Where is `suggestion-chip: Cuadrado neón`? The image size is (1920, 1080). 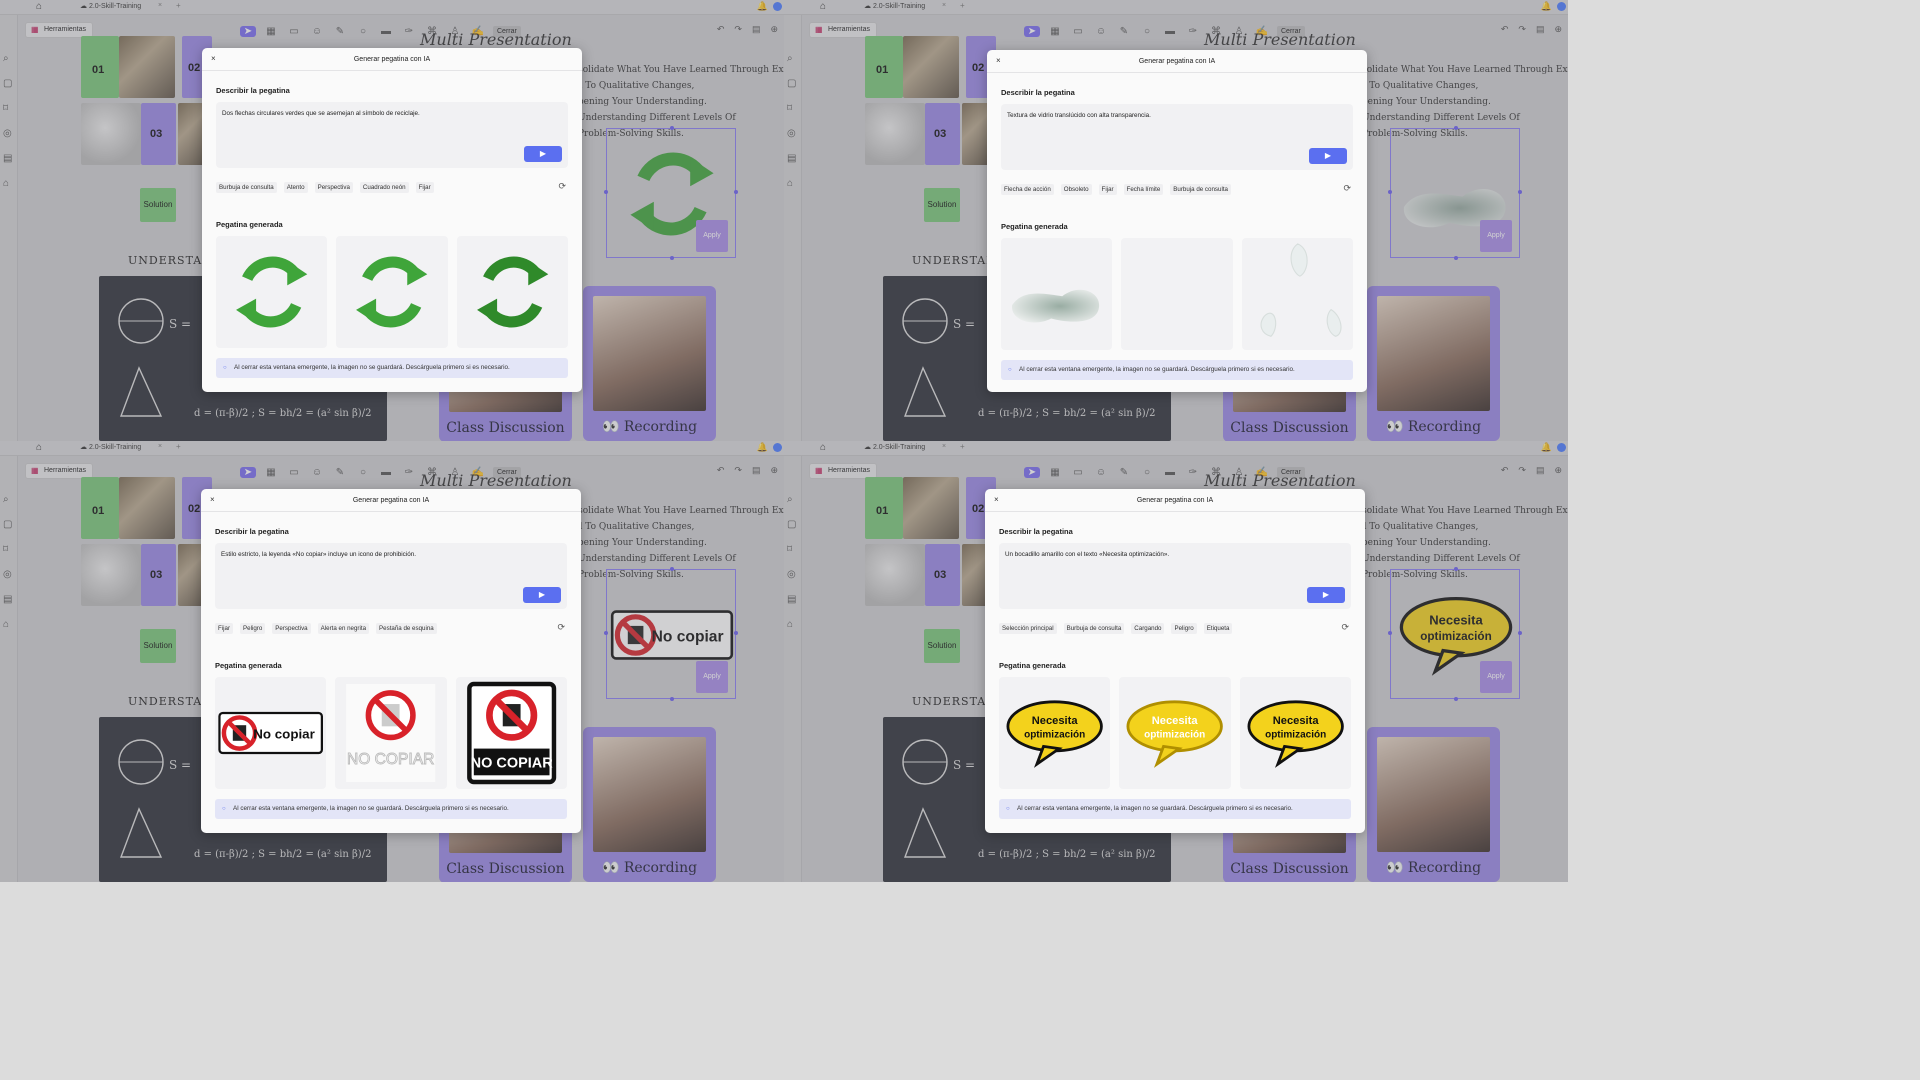
suggestion-chip: Cuadrado neón is located at coordinates (384, 187).